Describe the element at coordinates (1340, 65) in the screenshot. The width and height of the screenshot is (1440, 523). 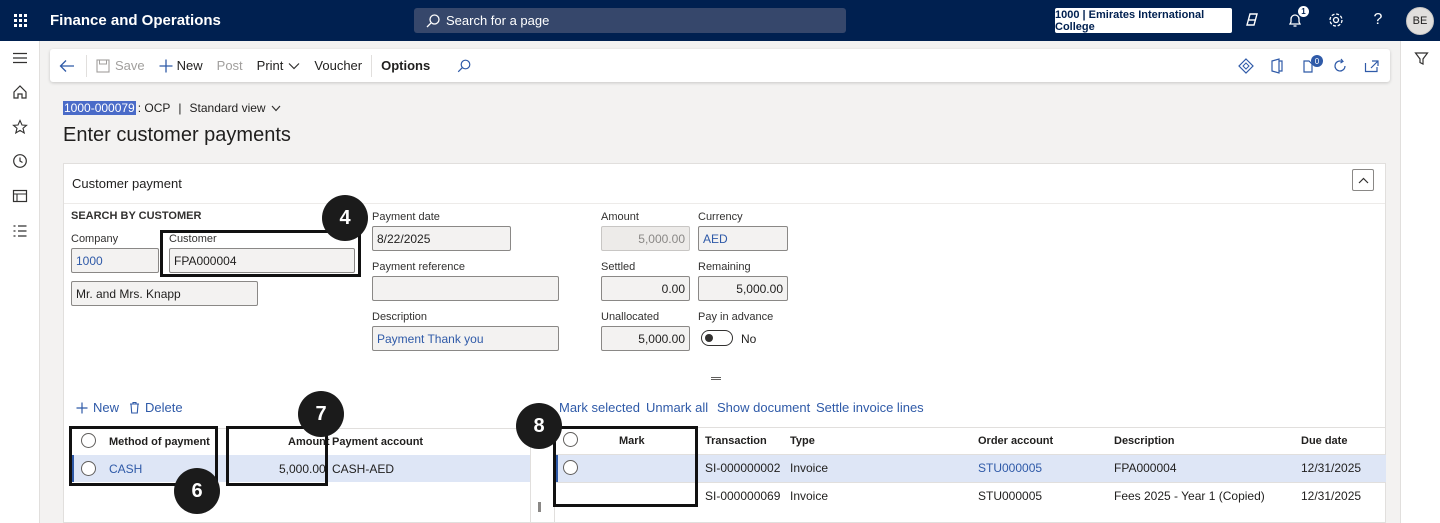
I see `refresh-icon` at that location.